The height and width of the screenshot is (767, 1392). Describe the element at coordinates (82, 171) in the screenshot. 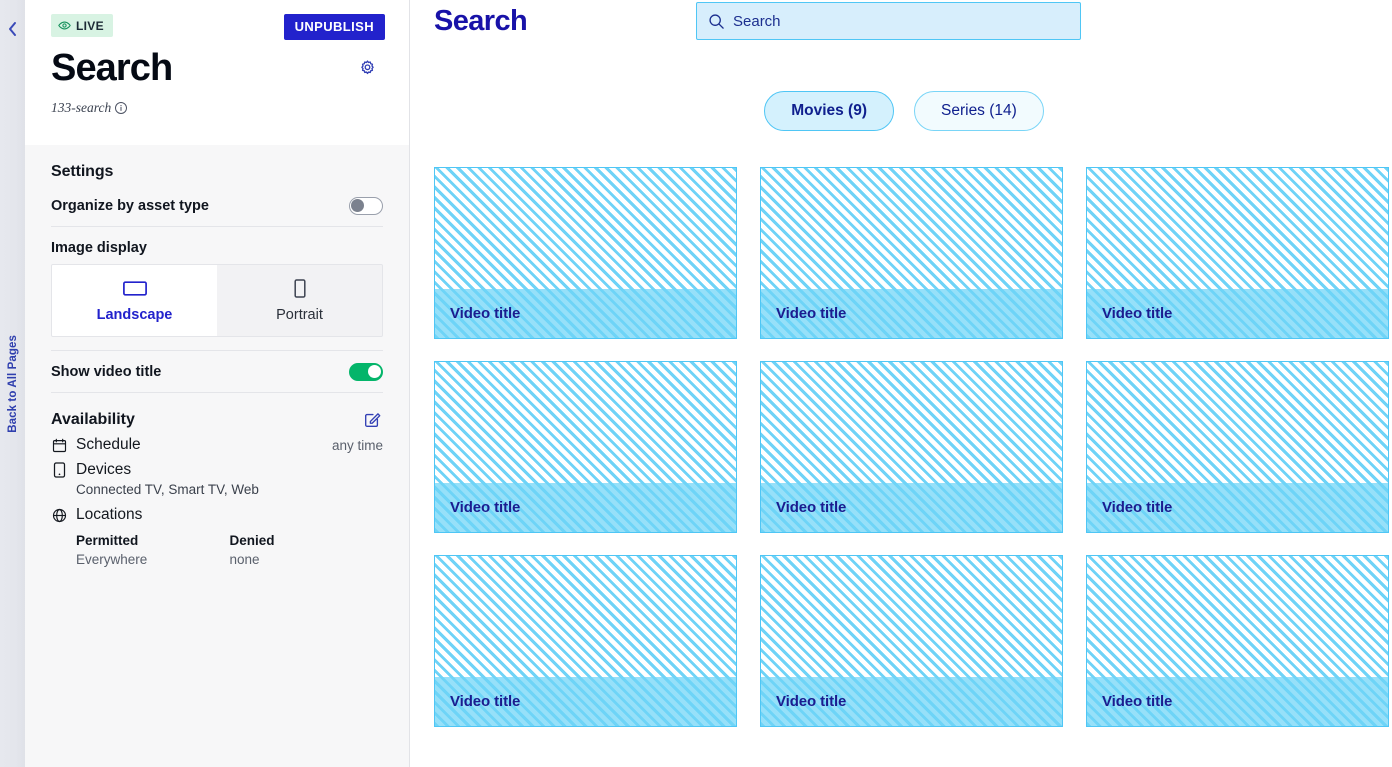

I see `settings-section-title: Settings` at that location.